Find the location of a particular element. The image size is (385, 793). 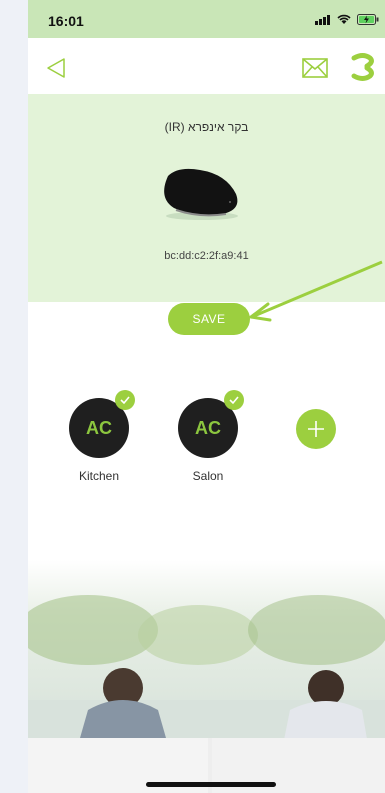

back-triangle-icon is located at coordinates (56, 68).